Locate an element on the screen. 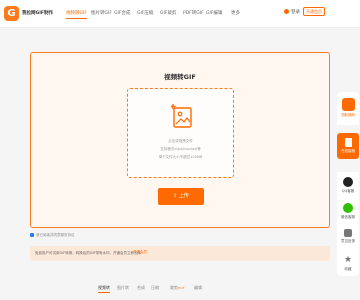  hot-badge: HOT is located at coordinates (181, 288).